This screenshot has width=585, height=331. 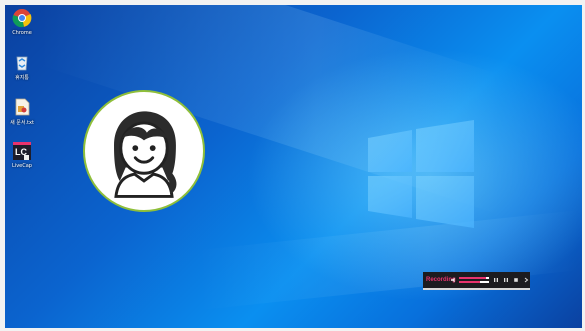 What do you see at coordinates (421, 174) in the screenshot?
I see `windows-logo-icon` at bounding box center [421, 174].